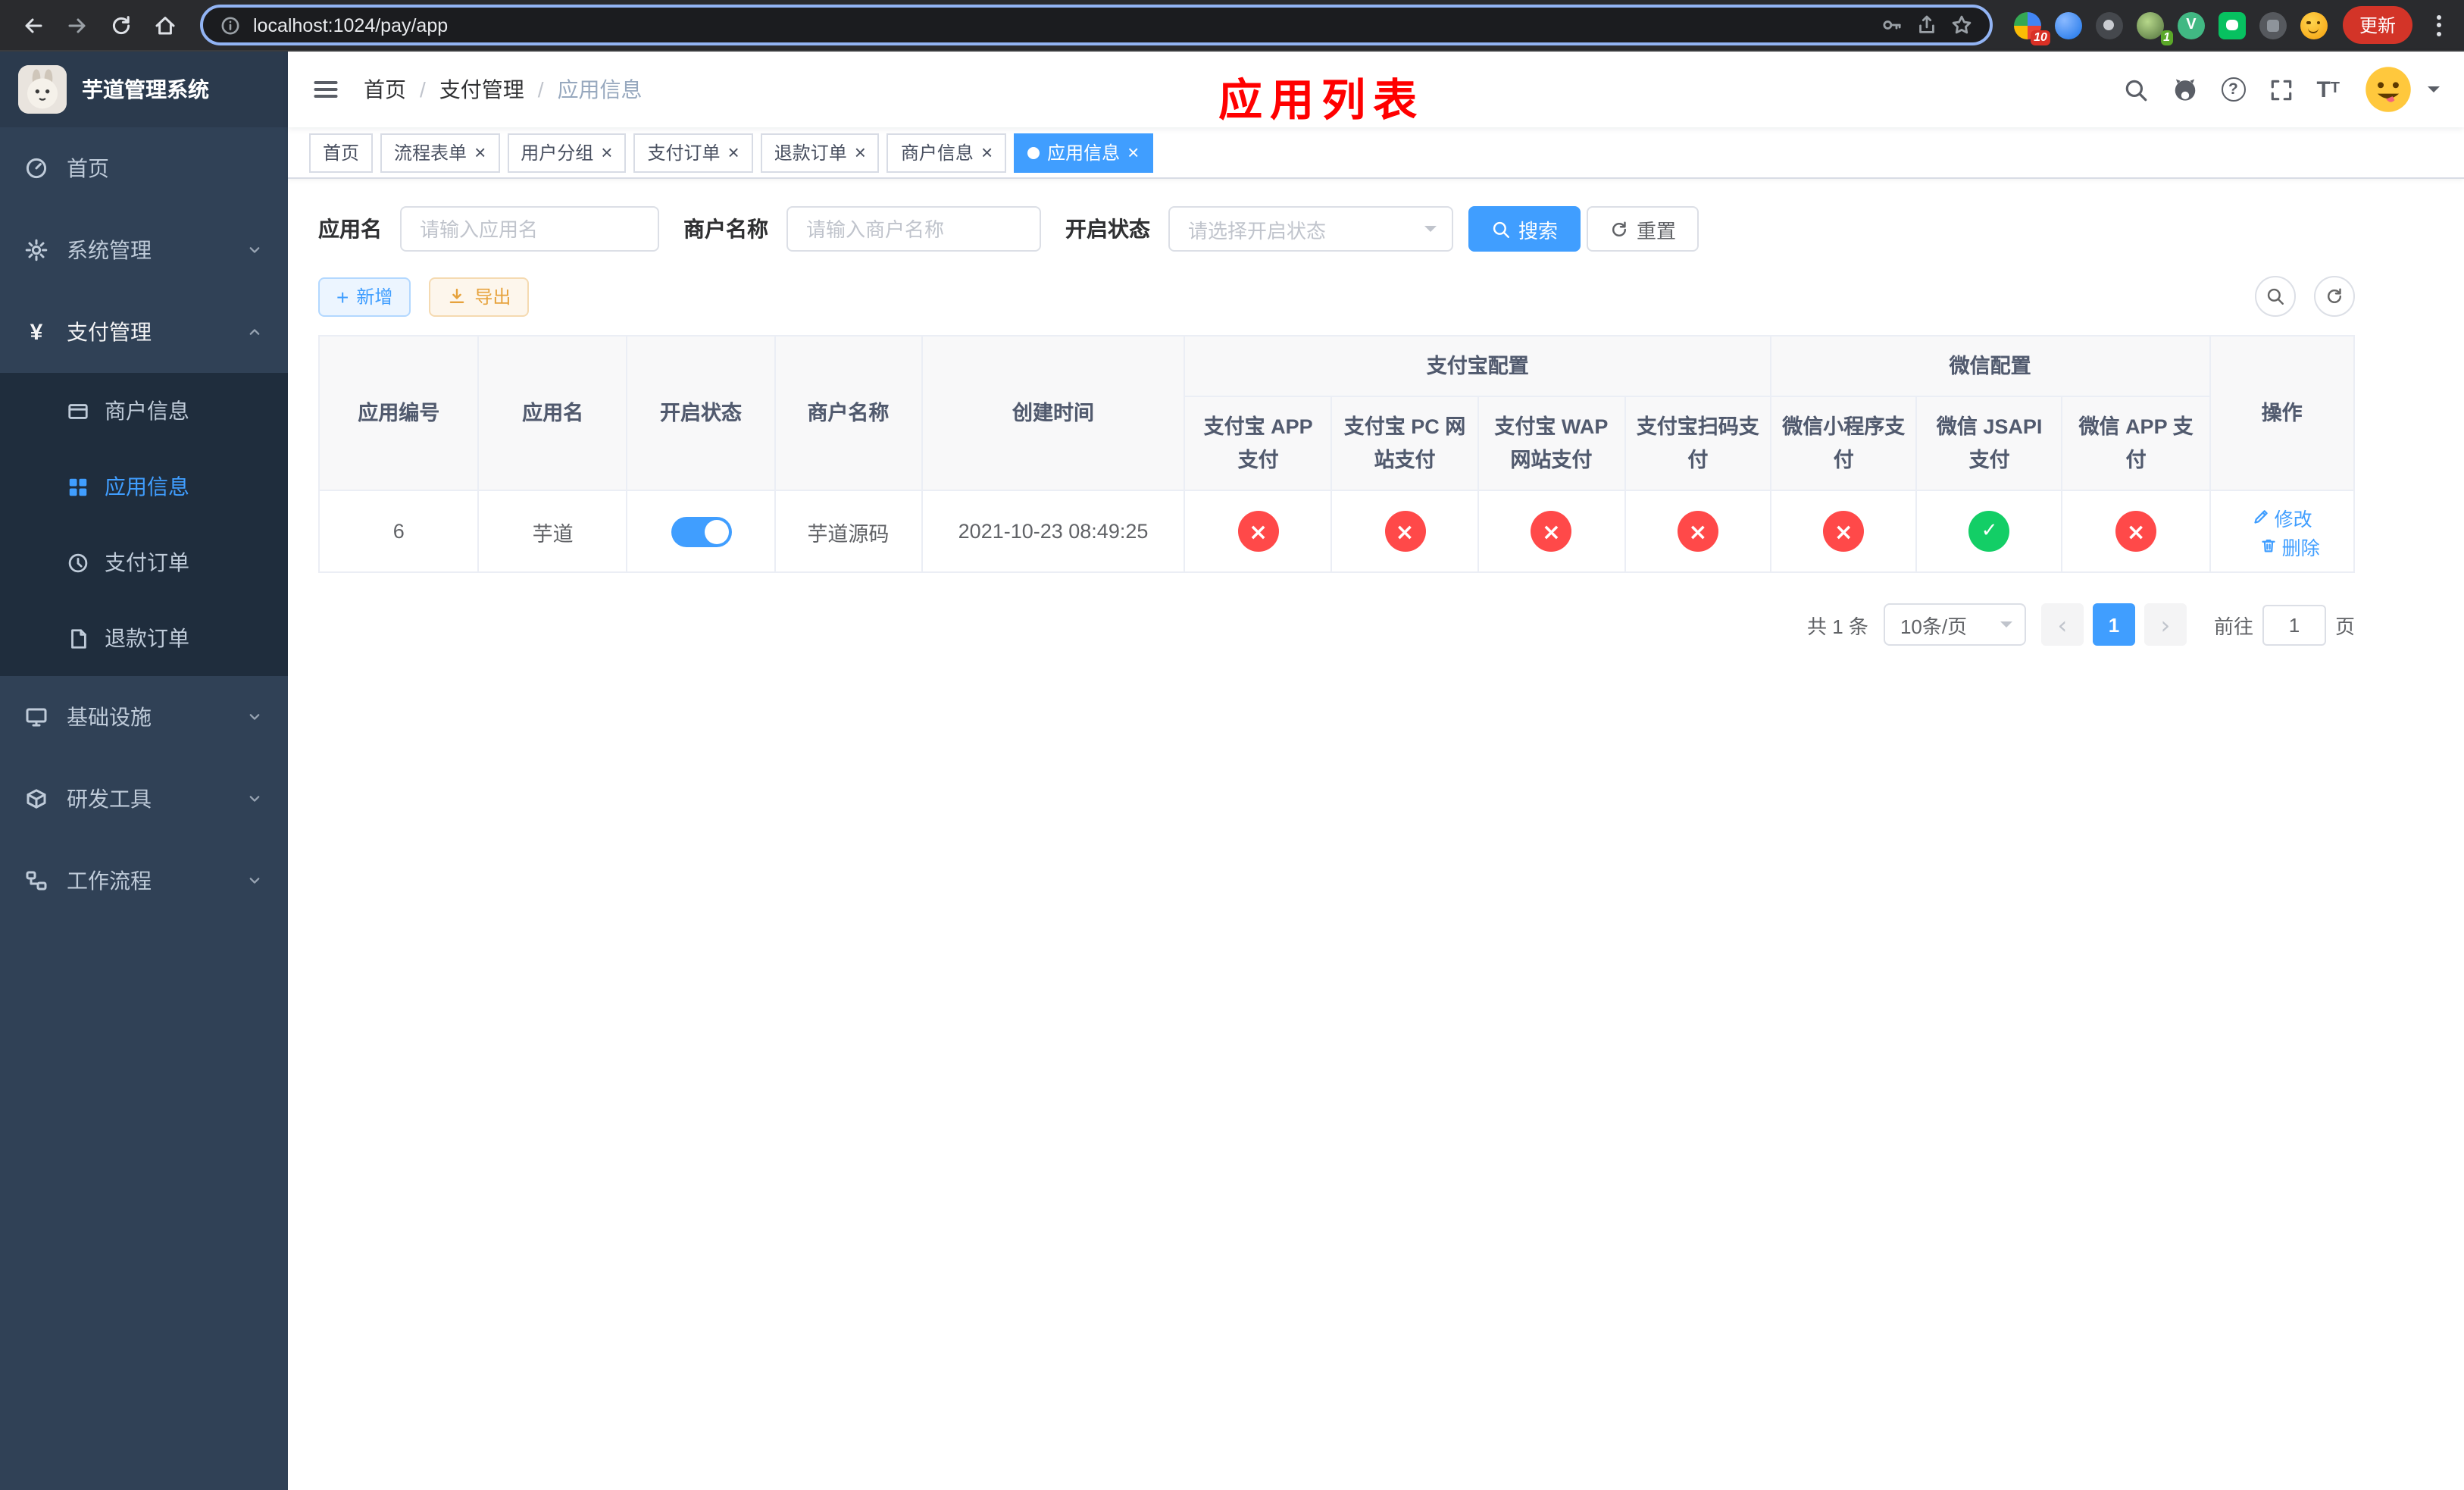 This screenshot has width=2464, height=1490. I want to click on extensions-row: 10 1 V, so click(2170, 28).